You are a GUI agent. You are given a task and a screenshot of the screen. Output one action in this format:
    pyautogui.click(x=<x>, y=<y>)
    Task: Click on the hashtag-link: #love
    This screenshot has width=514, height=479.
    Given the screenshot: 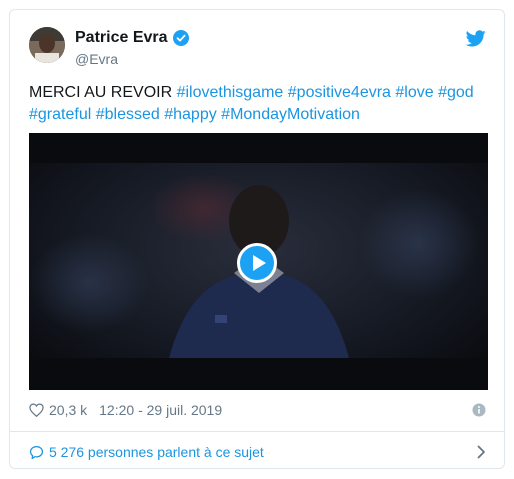 What is the action you would take?
    pyautogui.click(x=414, y=92)
    